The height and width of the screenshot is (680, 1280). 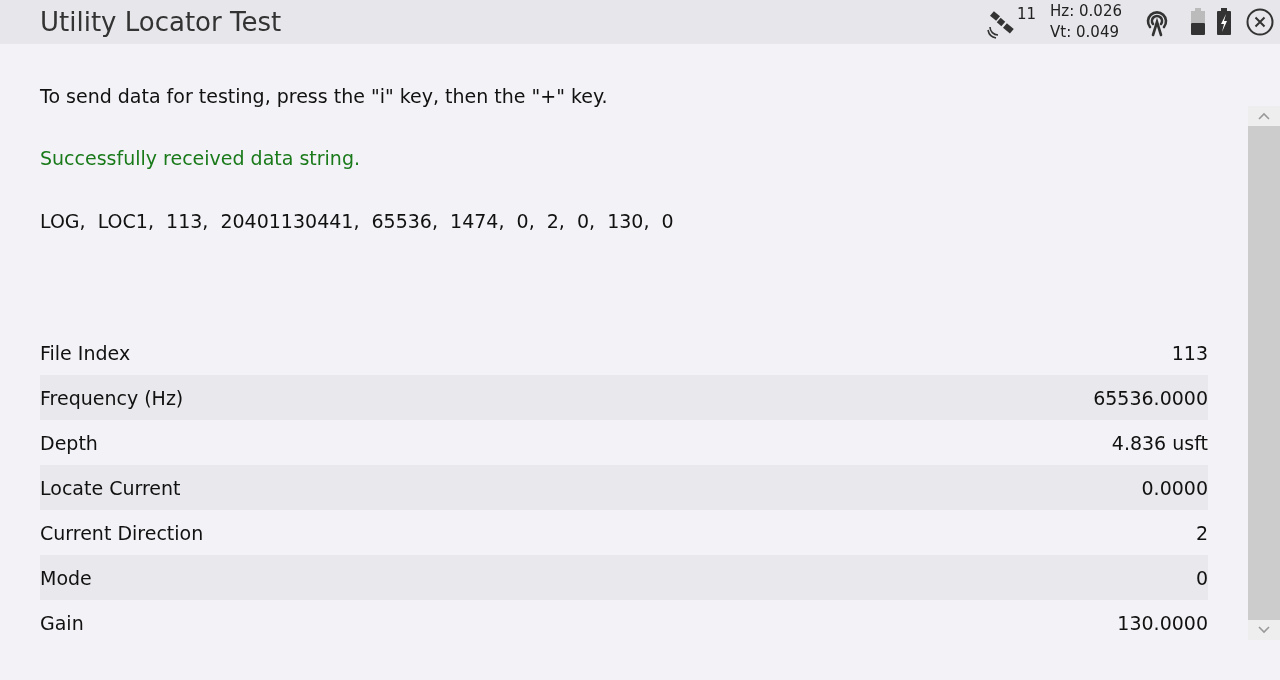 What do you see at coordinates (110, 487) in the screenshot?
I see `field-label: Locate Current` at bounding box center [110, 487].